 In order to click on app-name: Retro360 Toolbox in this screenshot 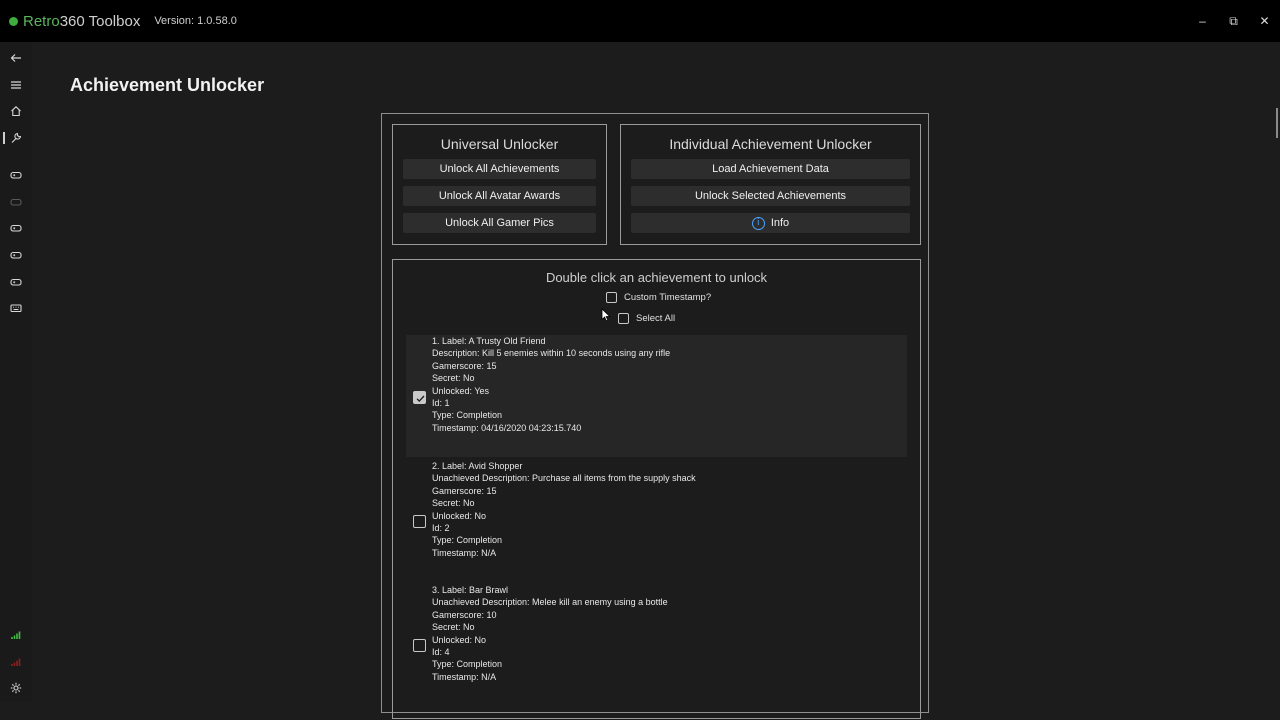, I will do `click(81, 21)`.